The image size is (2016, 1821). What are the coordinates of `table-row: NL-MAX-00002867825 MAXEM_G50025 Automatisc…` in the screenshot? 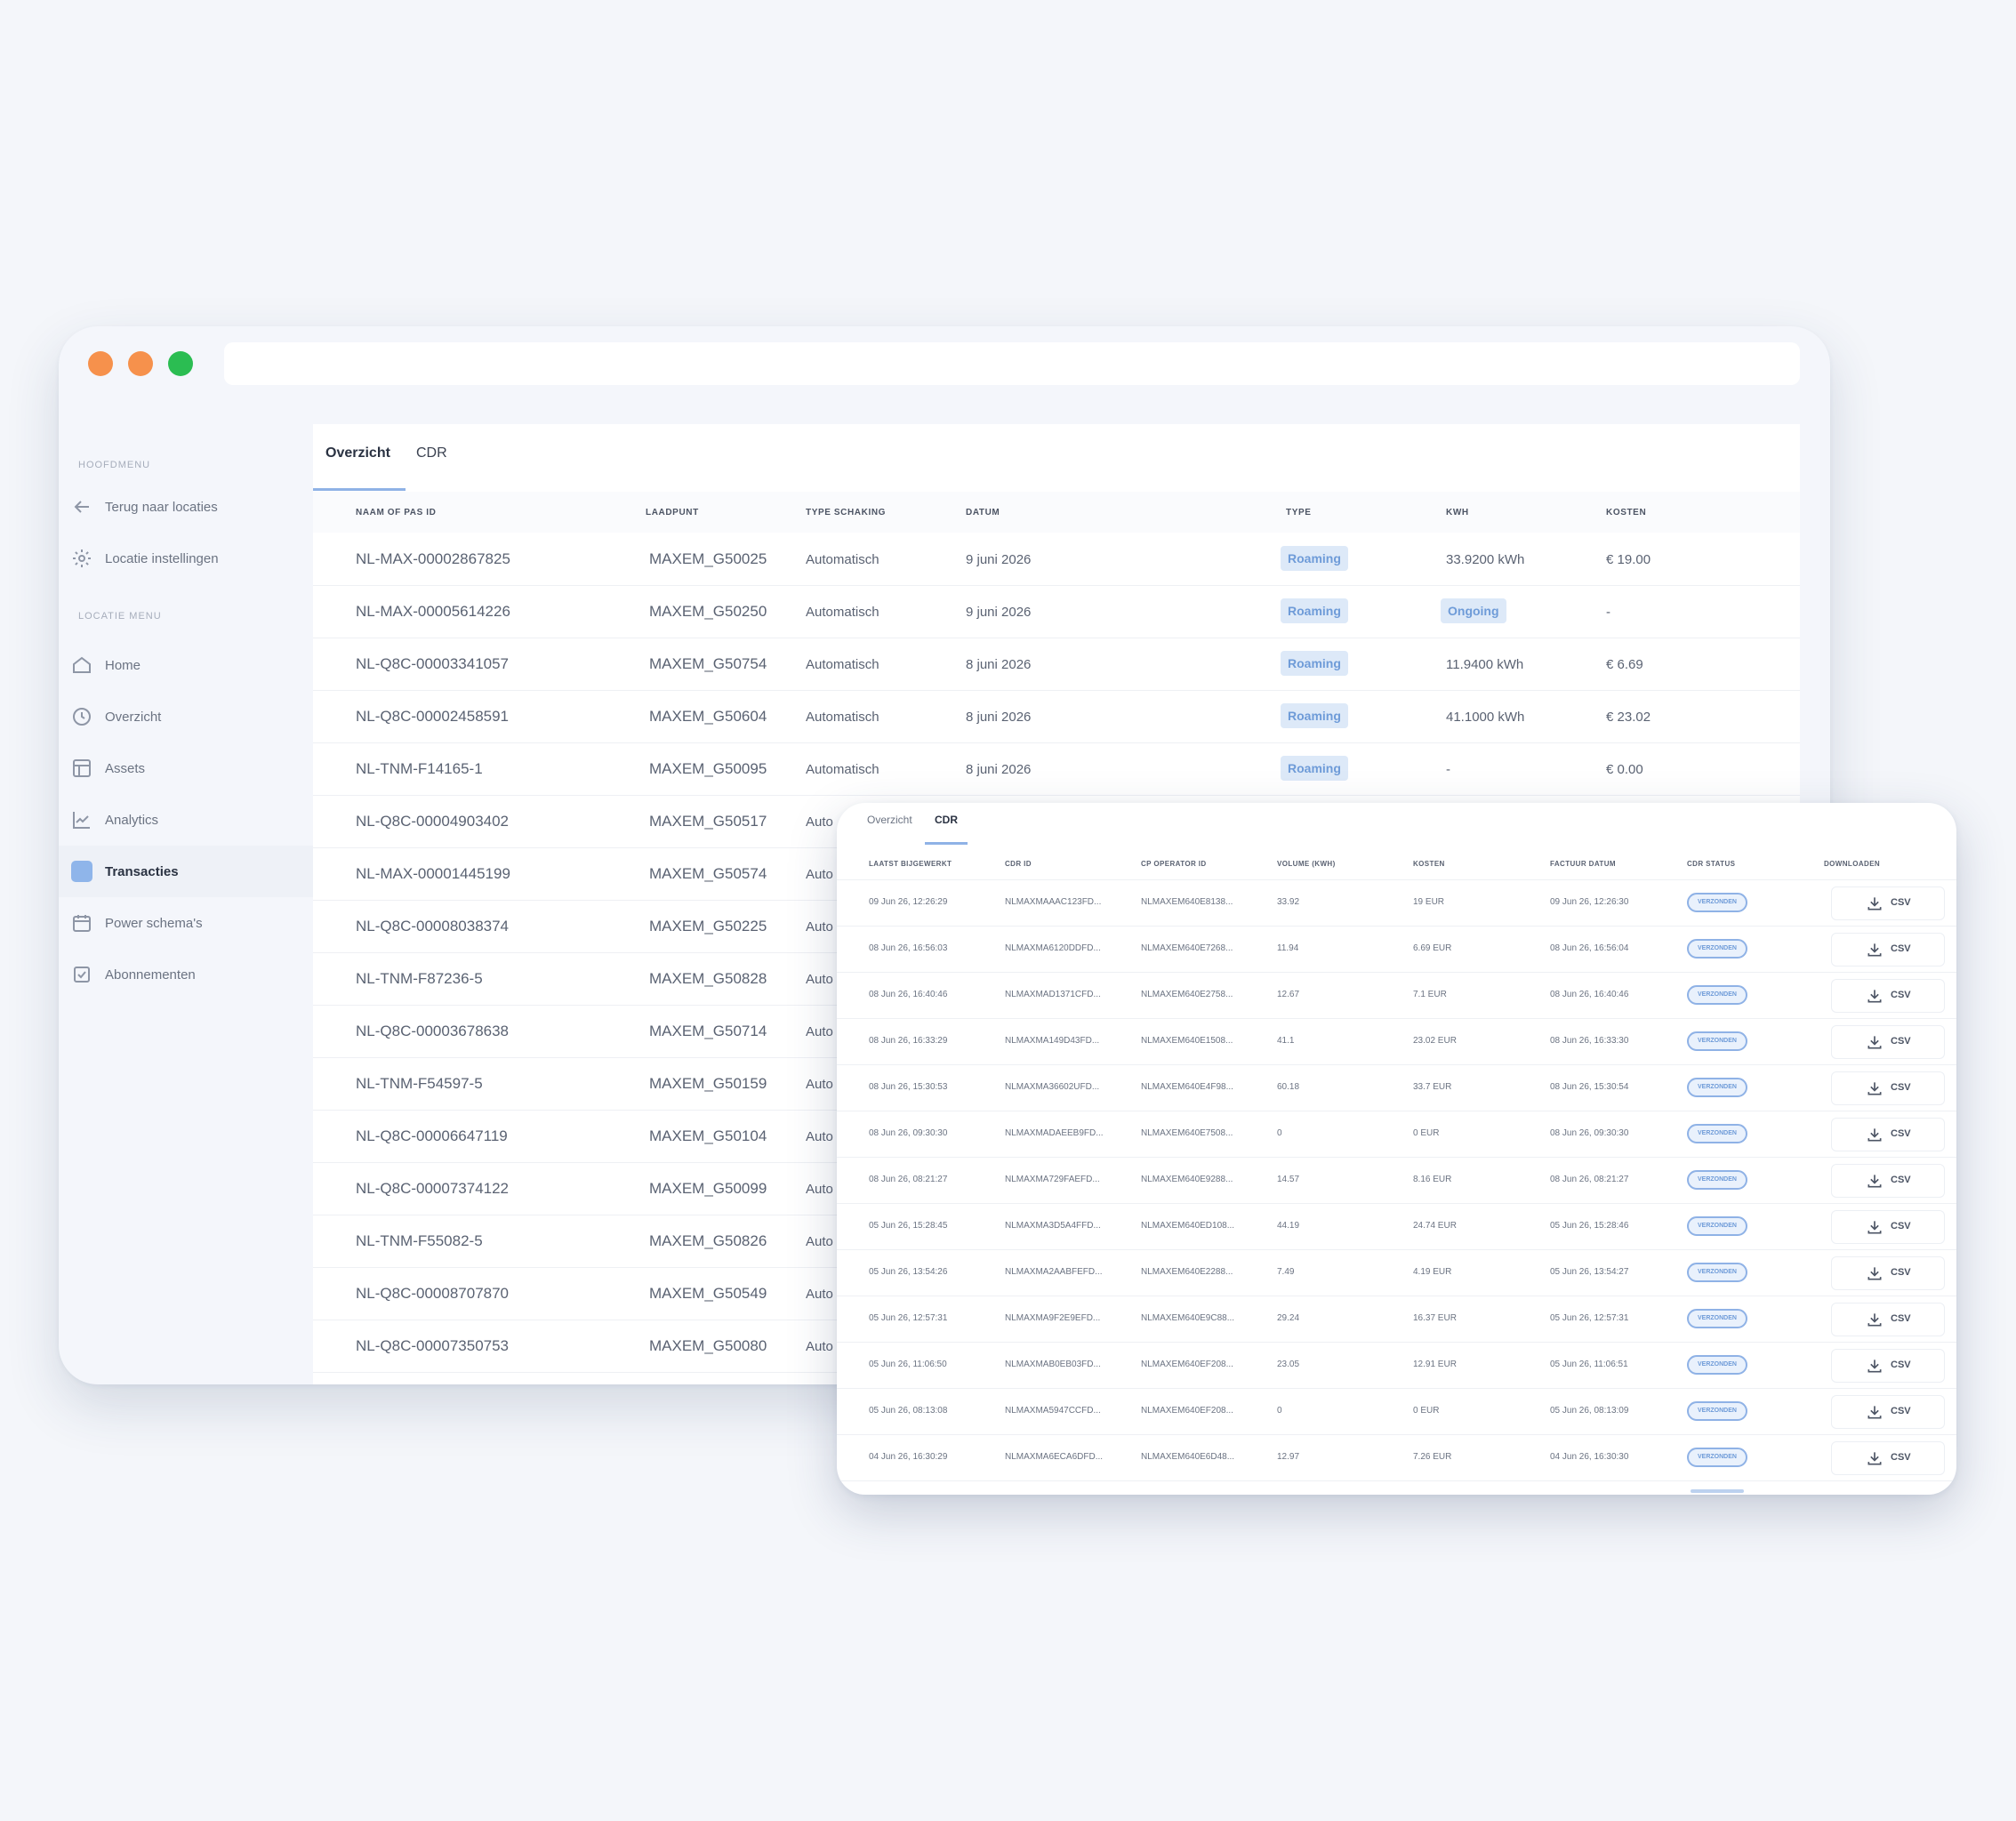 It's located at (1056, 559).